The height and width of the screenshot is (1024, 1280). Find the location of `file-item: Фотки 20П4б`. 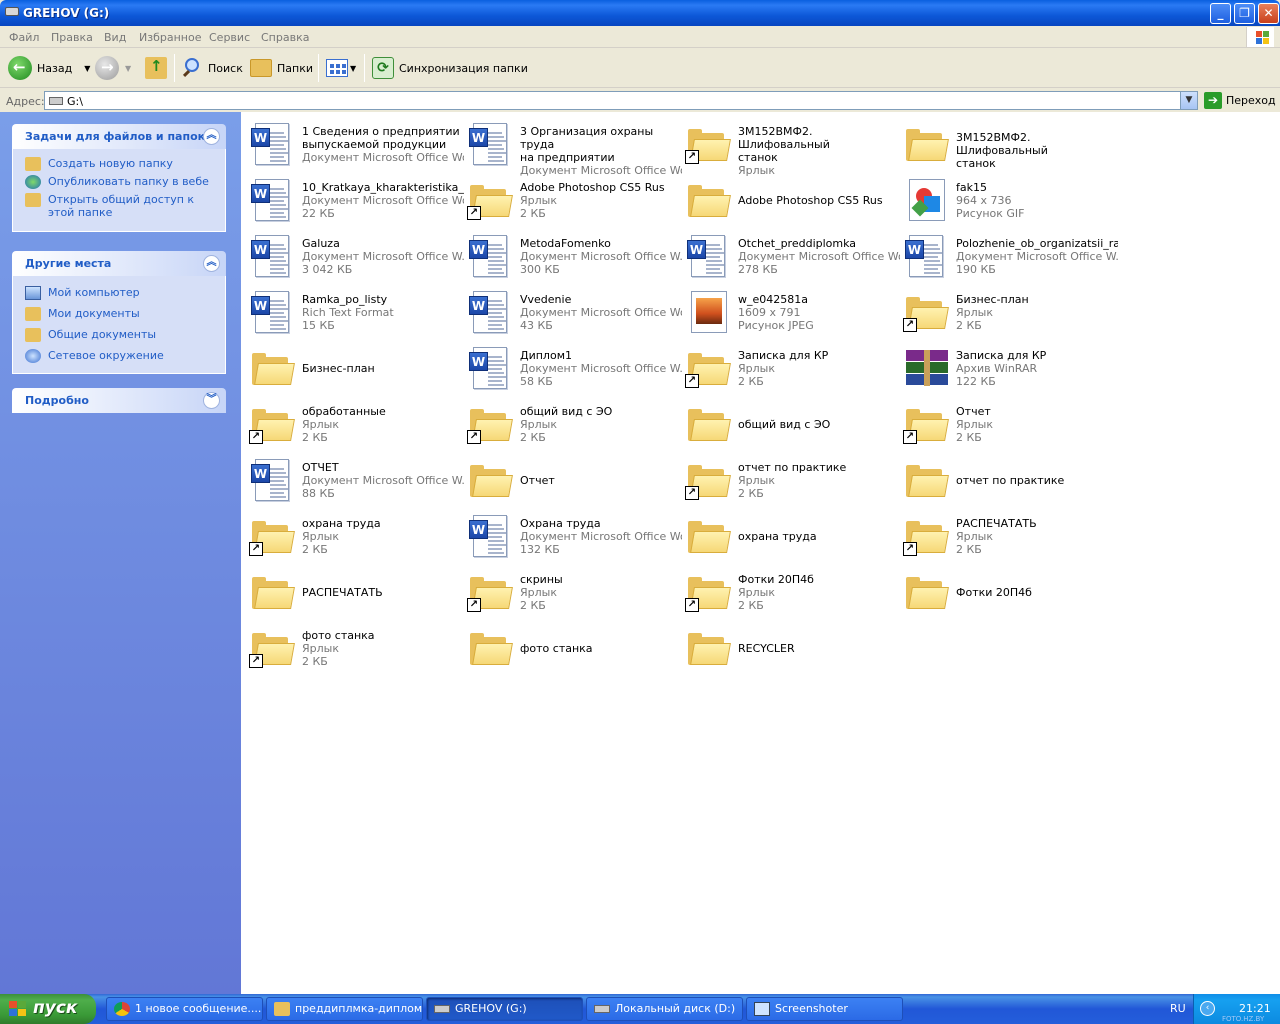

file-item: Фотки 20П4б is located at coordinates (1008, 590).